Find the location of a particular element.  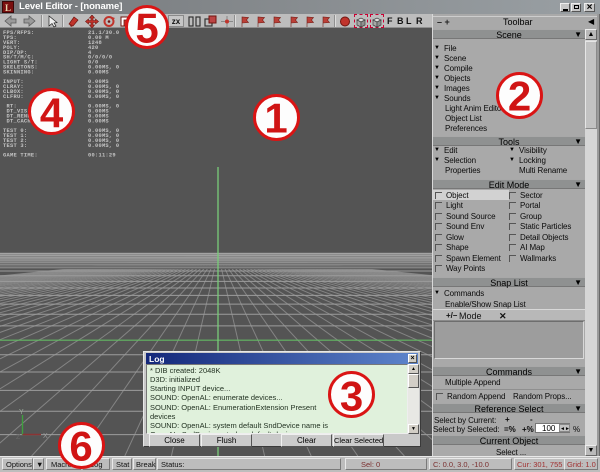

svg-text: TEST 3: is located at coordinates (15, 146).